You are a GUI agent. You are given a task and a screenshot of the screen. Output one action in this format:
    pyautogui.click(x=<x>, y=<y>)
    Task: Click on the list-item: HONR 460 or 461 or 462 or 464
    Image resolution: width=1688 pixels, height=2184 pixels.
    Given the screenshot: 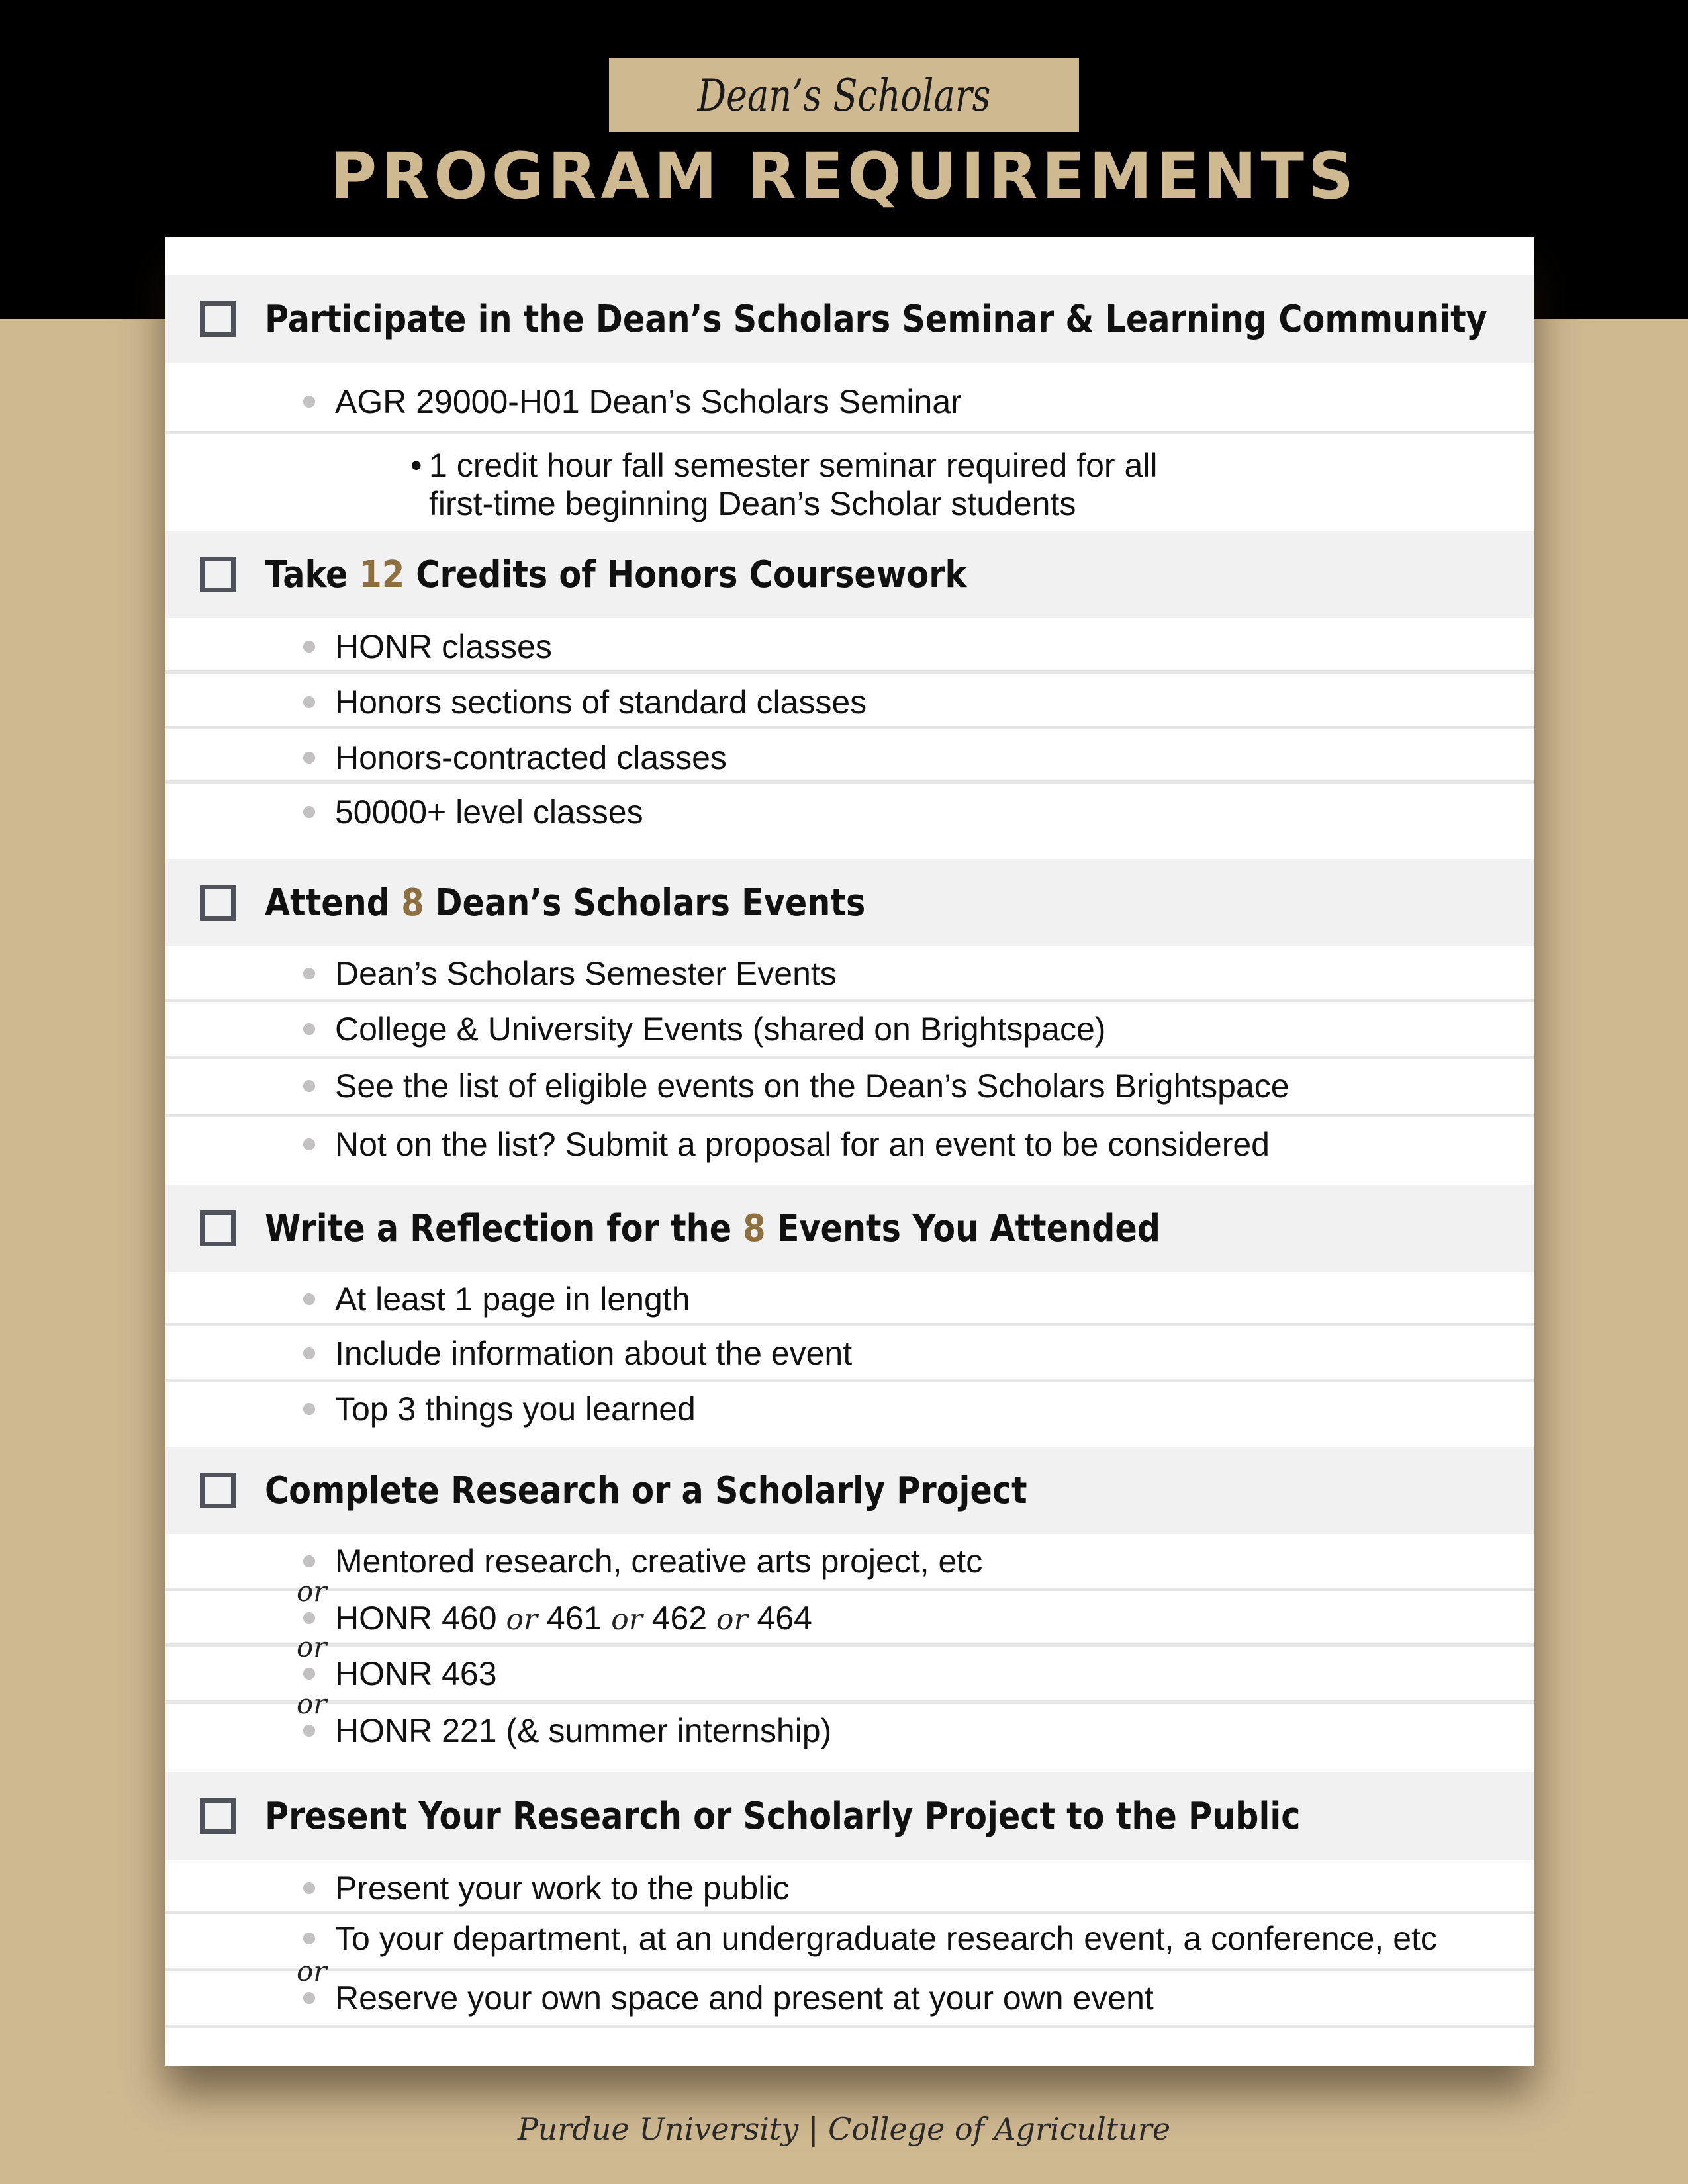 What is the action you would take?
    pyautogui.click(x=573, y=1618)
    